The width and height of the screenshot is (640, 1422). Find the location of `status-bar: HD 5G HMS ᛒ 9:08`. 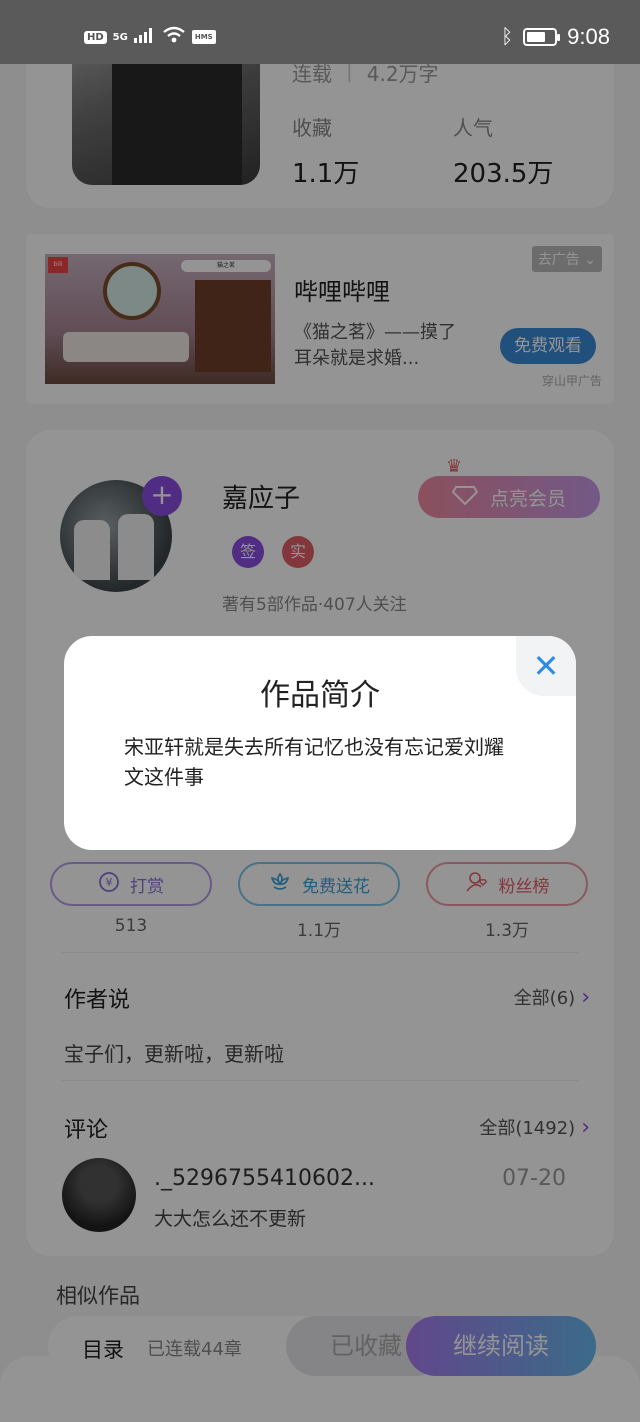

status-bar: HD 5G HMS ᛒ 9:08 is located at coordinates (320, 32).